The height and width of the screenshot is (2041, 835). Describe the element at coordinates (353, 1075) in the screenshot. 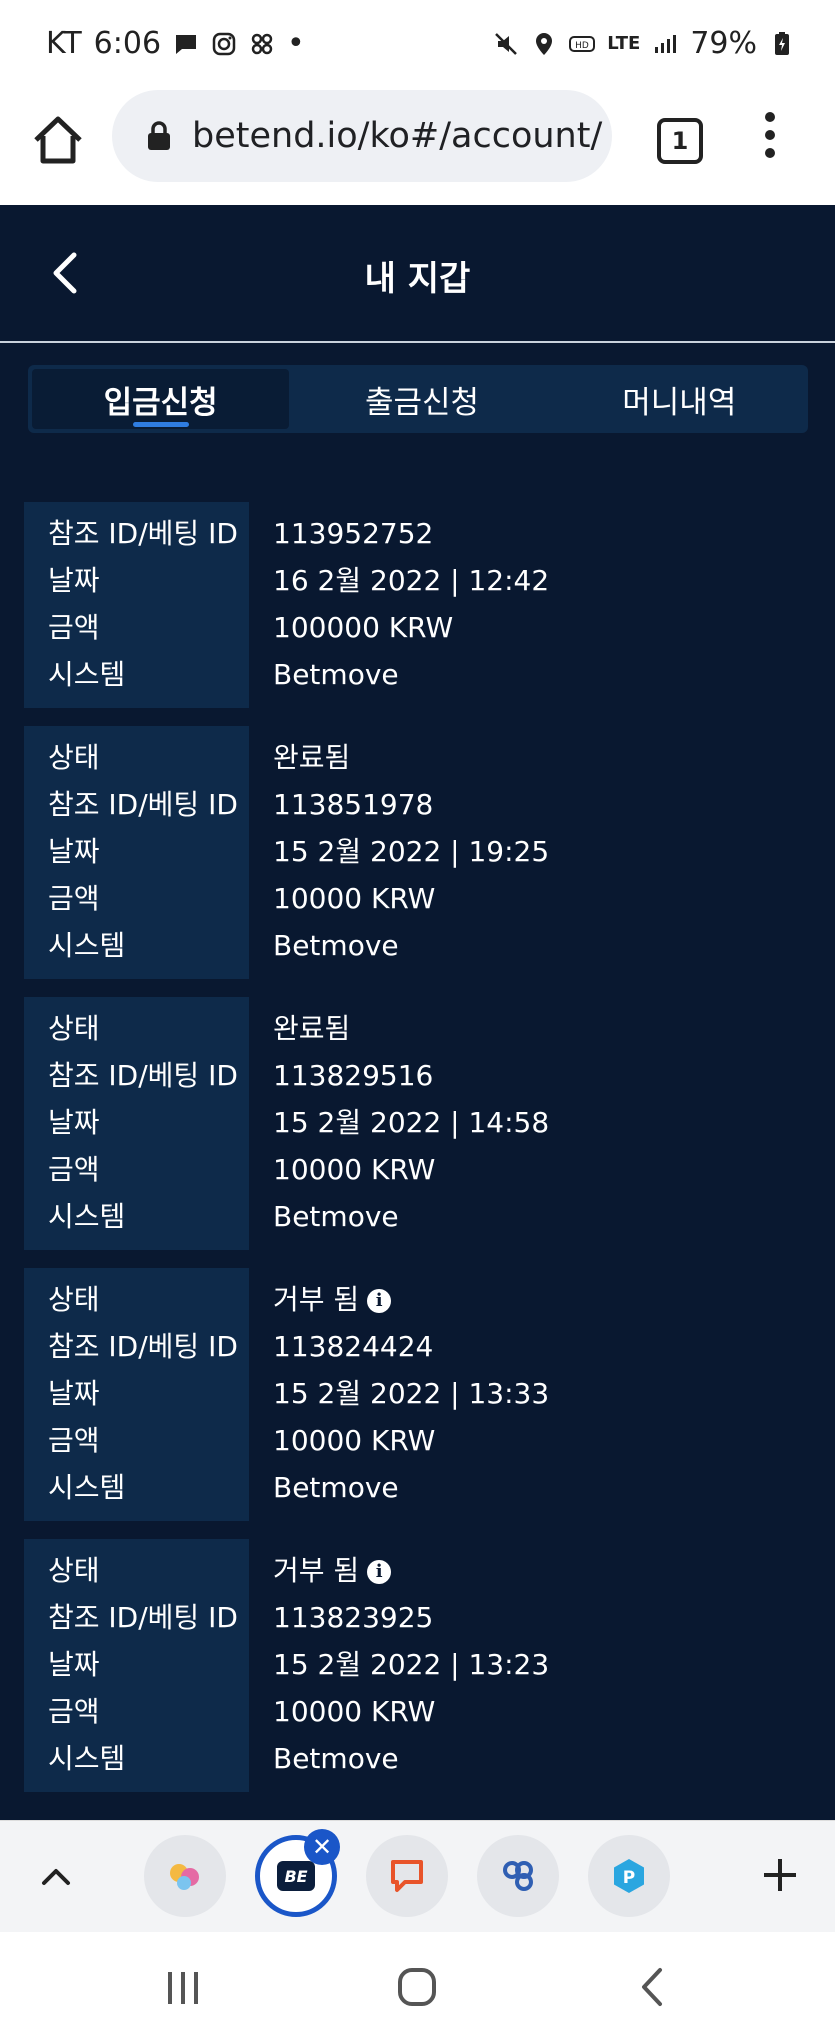

I see `value-reference-id: 113829516` at that location.